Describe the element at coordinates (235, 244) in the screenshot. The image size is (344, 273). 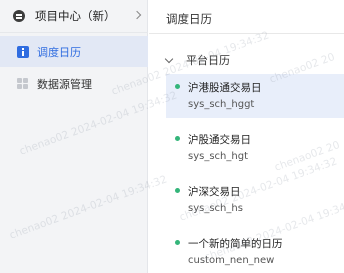
I see `calendar-name: 一个新的简单的日历` at that location.